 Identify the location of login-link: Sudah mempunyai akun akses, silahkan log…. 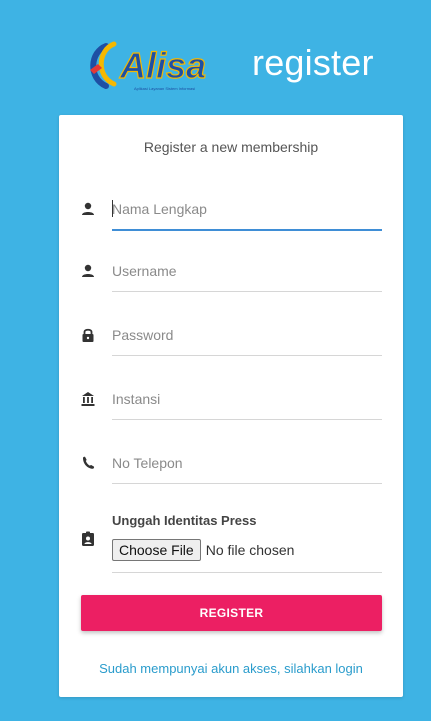
(231, 668).